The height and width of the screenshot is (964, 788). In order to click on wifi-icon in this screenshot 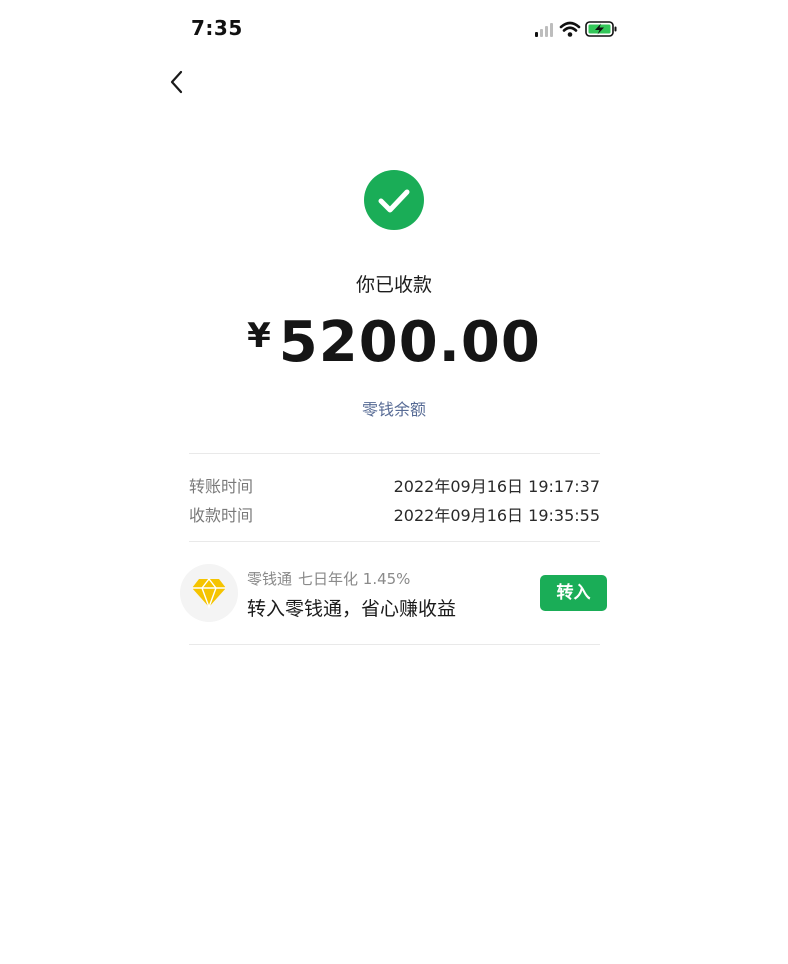, I will do `click(570, 29)`.